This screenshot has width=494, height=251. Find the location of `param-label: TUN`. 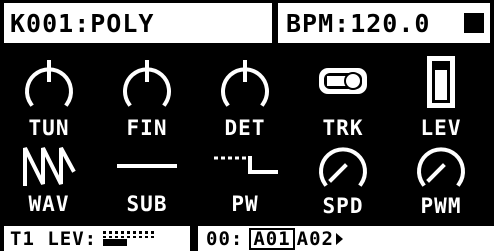

param-label: TUN is located at coordinates (49, 128).